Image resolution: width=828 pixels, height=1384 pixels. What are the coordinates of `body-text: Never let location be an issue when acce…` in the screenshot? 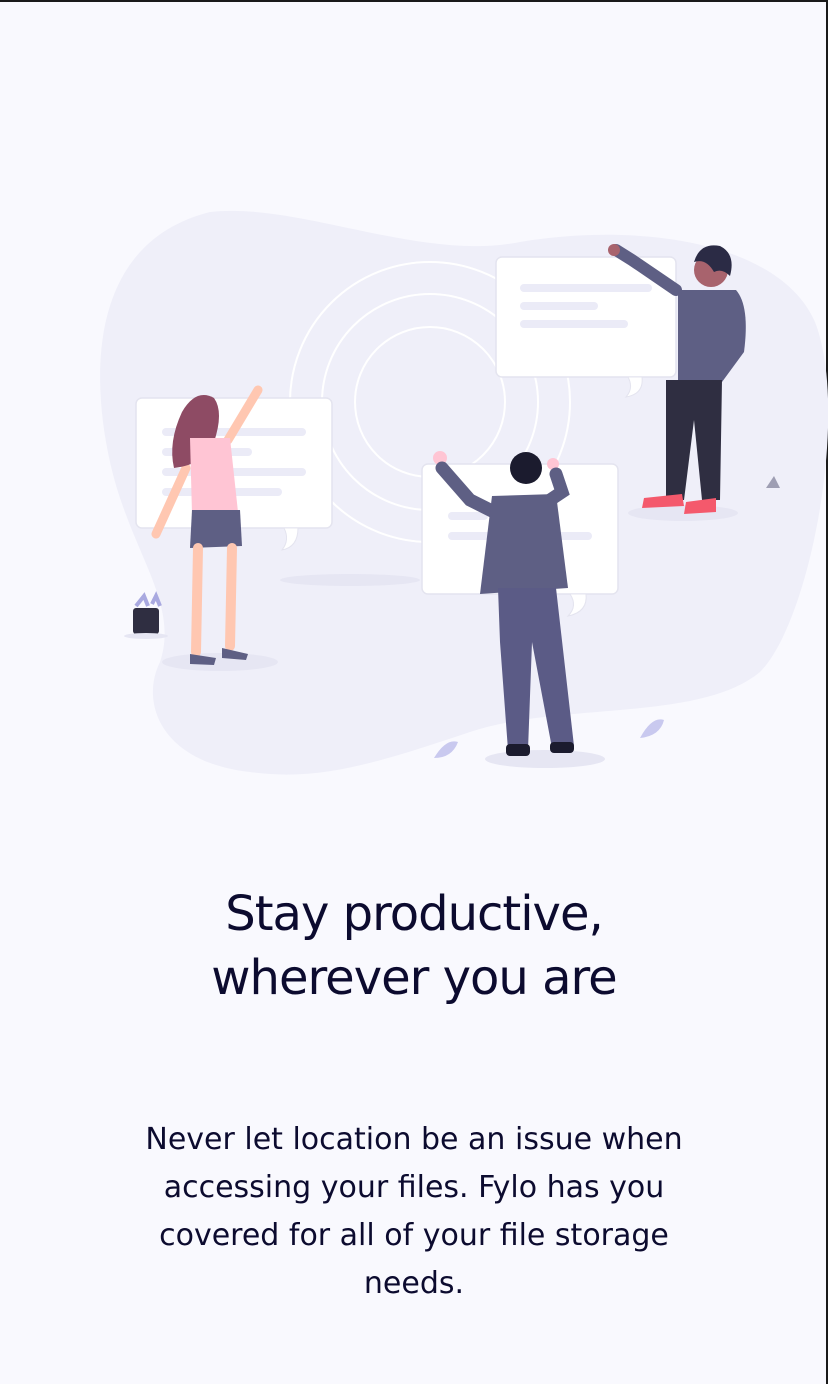 It's located at (414, 1211).